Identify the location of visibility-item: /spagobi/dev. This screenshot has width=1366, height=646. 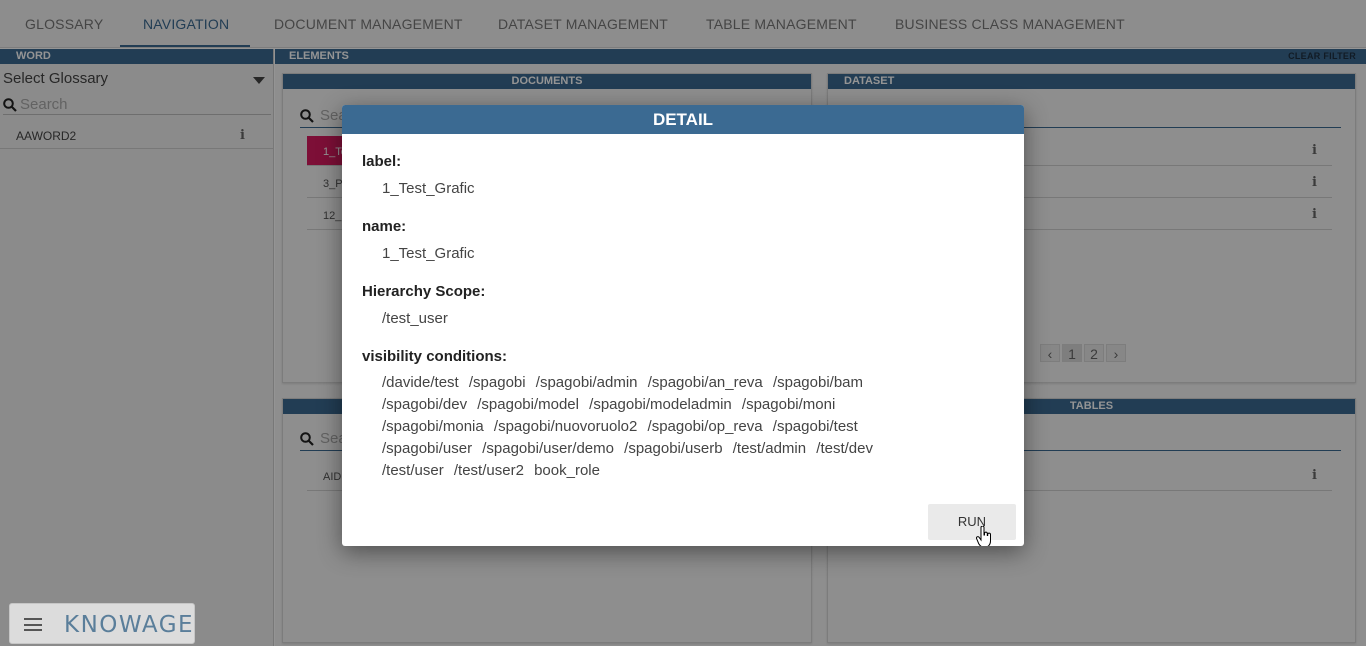
(425, 404).